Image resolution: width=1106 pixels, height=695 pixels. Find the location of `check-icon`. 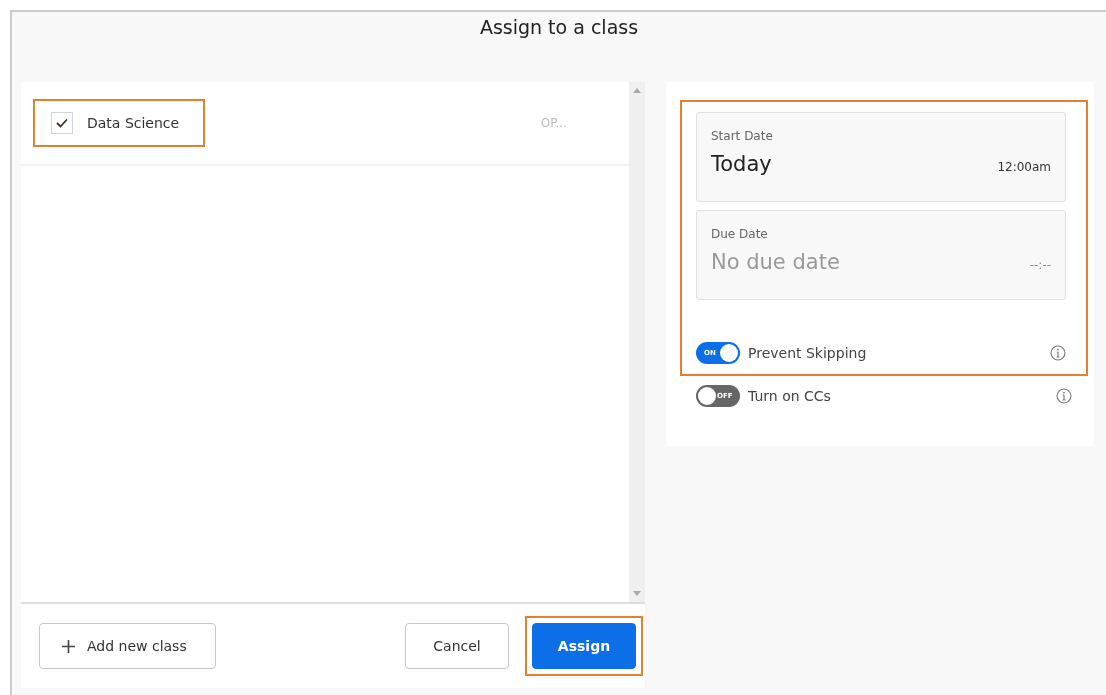

check-icon is located at coordinates (62, 123).